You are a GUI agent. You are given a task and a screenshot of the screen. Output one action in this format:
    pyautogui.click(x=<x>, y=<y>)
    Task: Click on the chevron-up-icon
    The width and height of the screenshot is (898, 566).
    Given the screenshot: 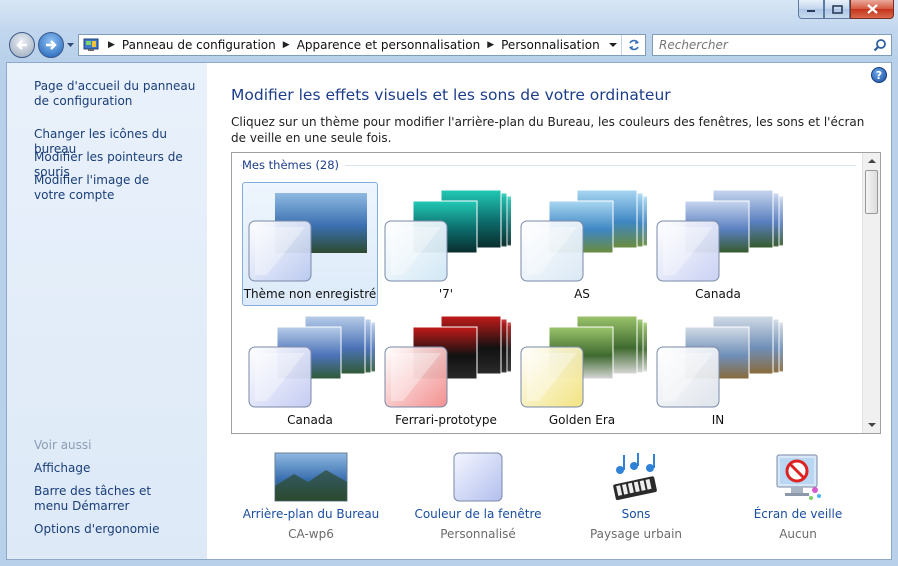 What is the action you would take?
    pyautogui.click(x=871, y=161)
    